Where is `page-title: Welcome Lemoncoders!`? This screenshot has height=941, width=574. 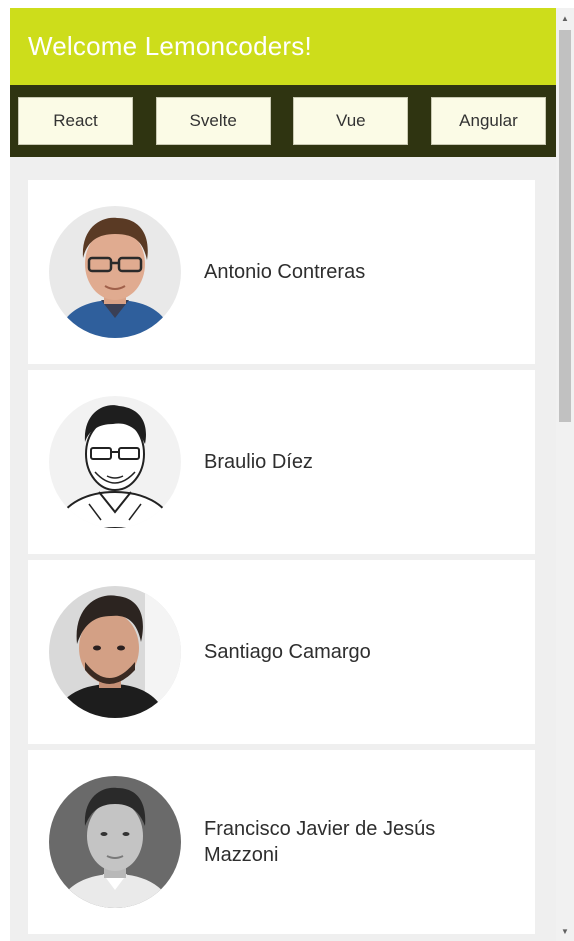 page-title: Welcome Lemoncoders! is located at coordinates (170, 46).